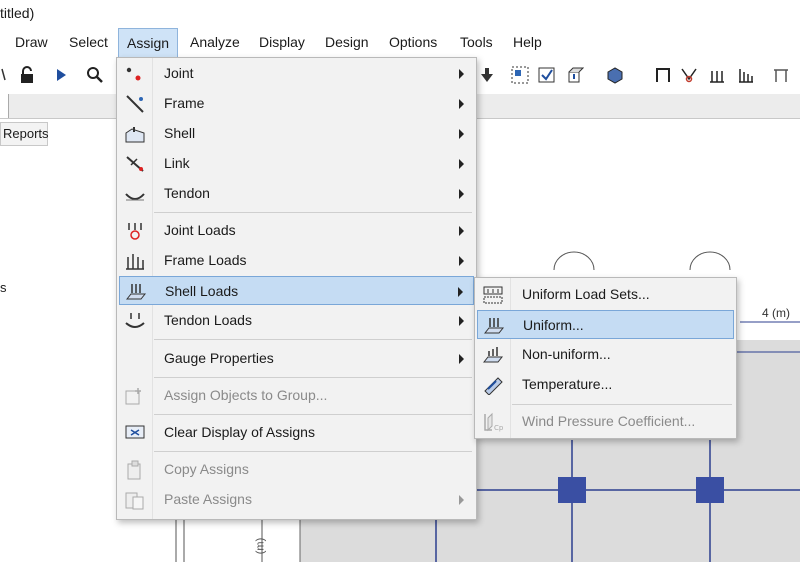  What do you see at coordinates (493, 386) in the screenshot?
I see `temperature-icon` at bounding box center [493, 386].